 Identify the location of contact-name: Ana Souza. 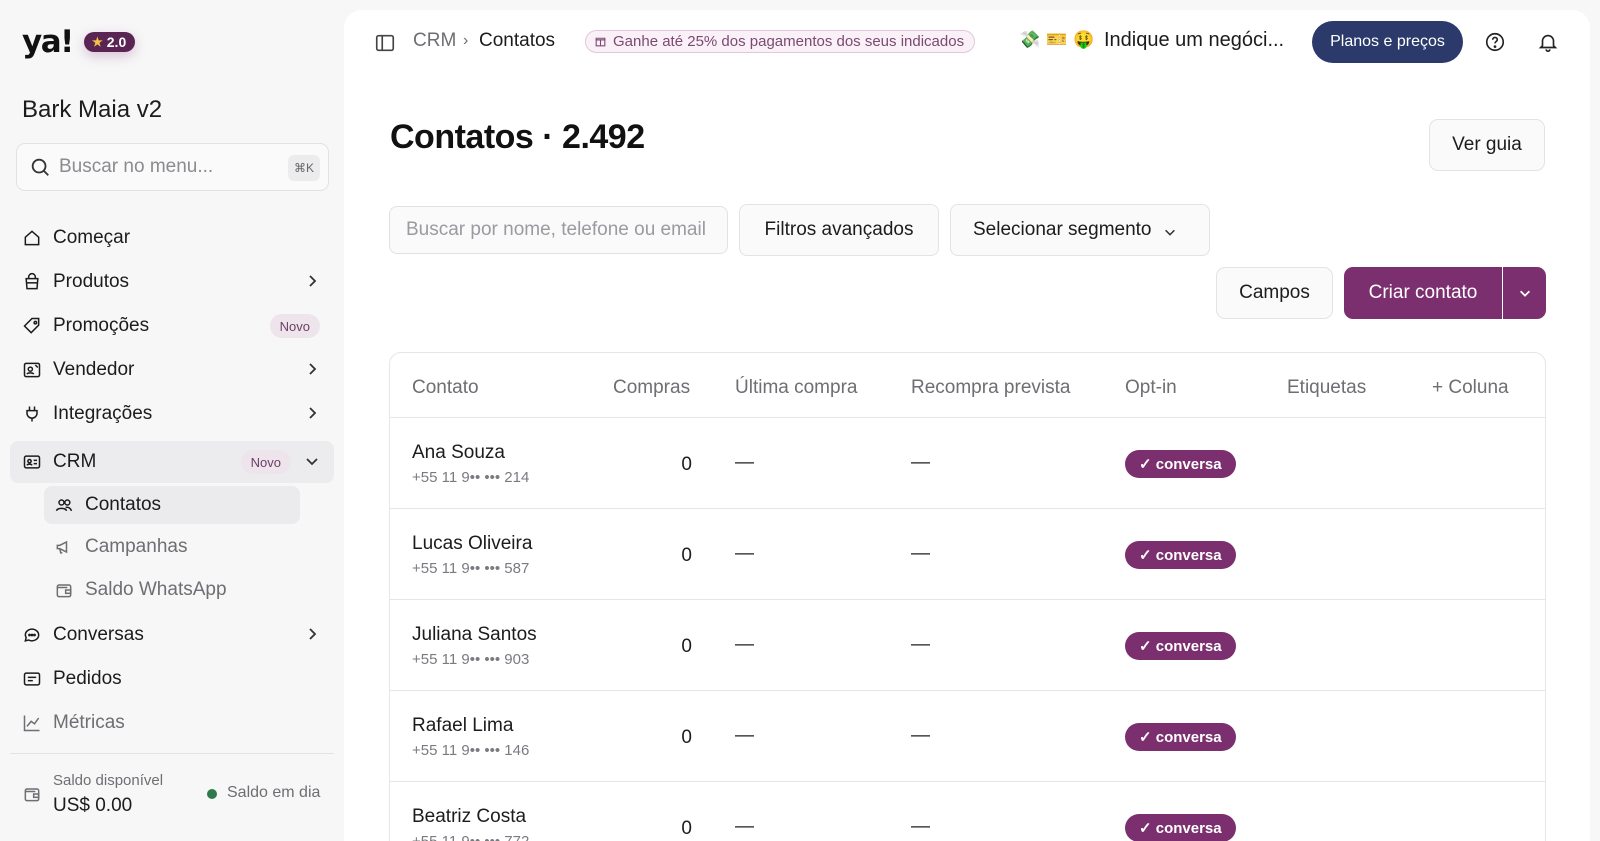
(458, 453).